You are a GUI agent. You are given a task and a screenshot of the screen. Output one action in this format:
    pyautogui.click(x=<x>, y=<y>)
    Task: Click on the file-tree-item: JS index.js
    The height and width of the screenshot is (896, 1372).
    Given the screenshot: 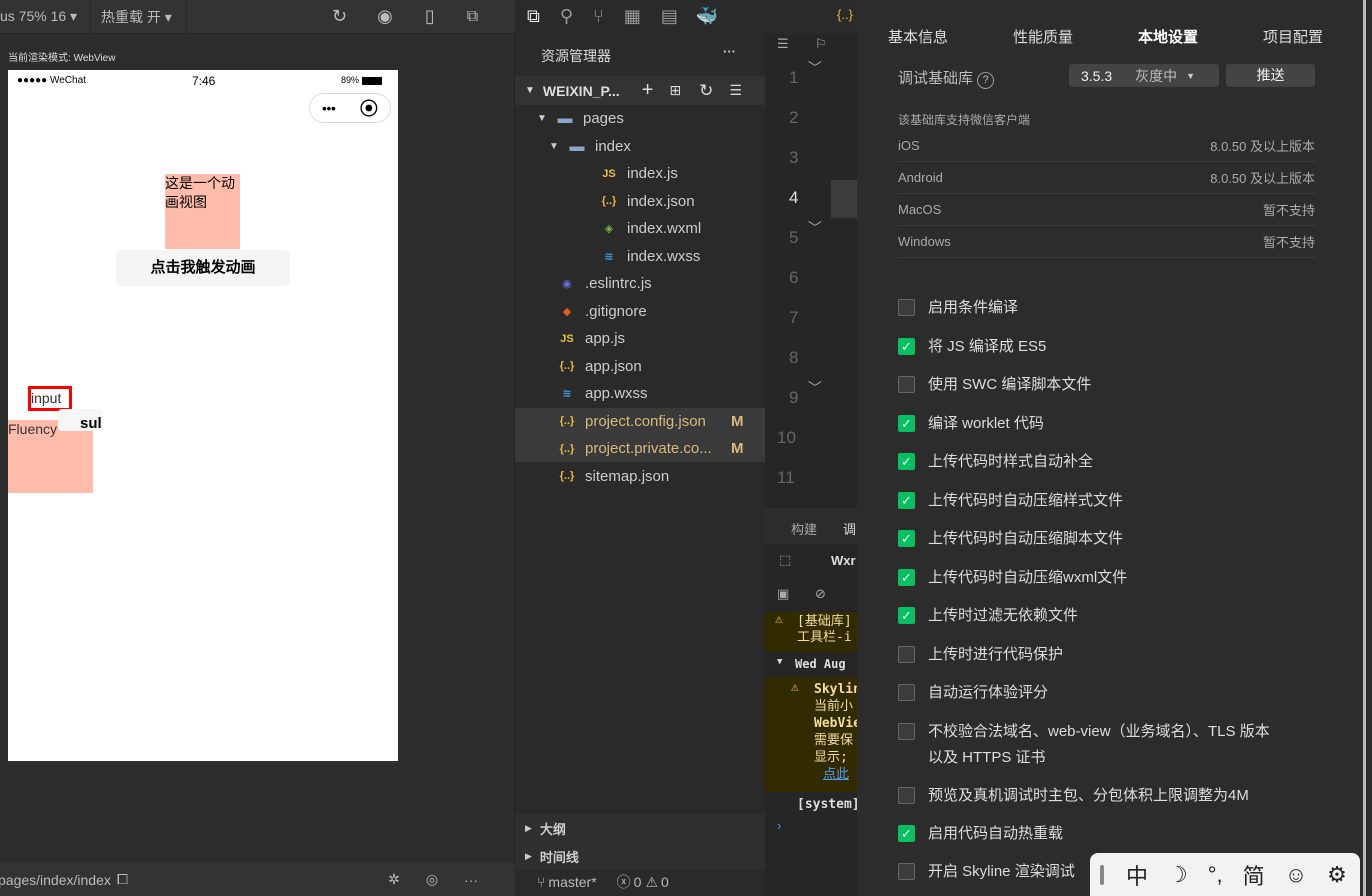 What is the action you would take?
    pyautogui.click(x=640, y=173)
    